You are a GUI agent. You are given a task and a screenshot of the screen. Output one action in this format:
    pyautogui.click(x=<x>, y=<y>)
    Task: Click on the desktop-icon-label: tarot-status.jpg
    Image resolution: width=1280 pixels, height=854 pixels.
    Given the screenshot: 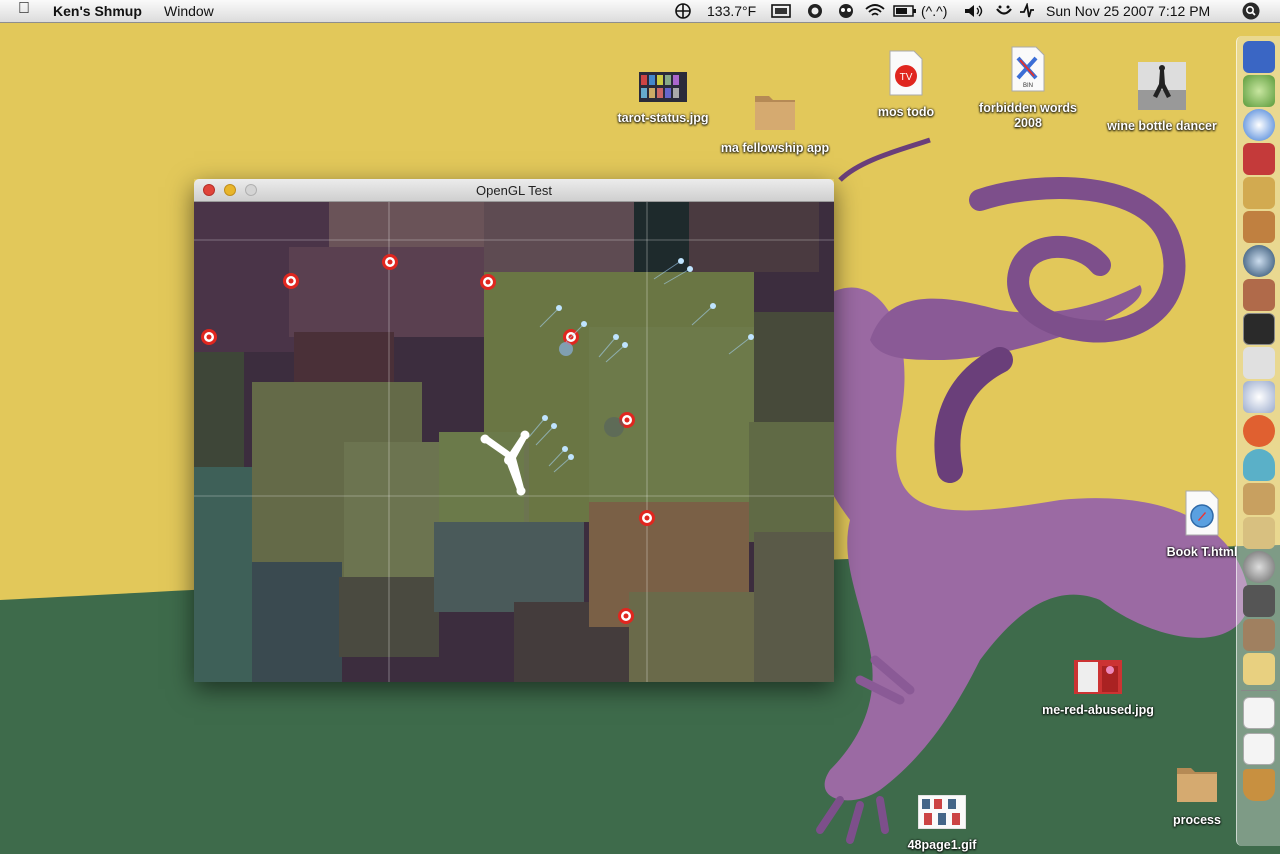 What is the action you would take?
    pyautogui.click(x=663, y=118)
    